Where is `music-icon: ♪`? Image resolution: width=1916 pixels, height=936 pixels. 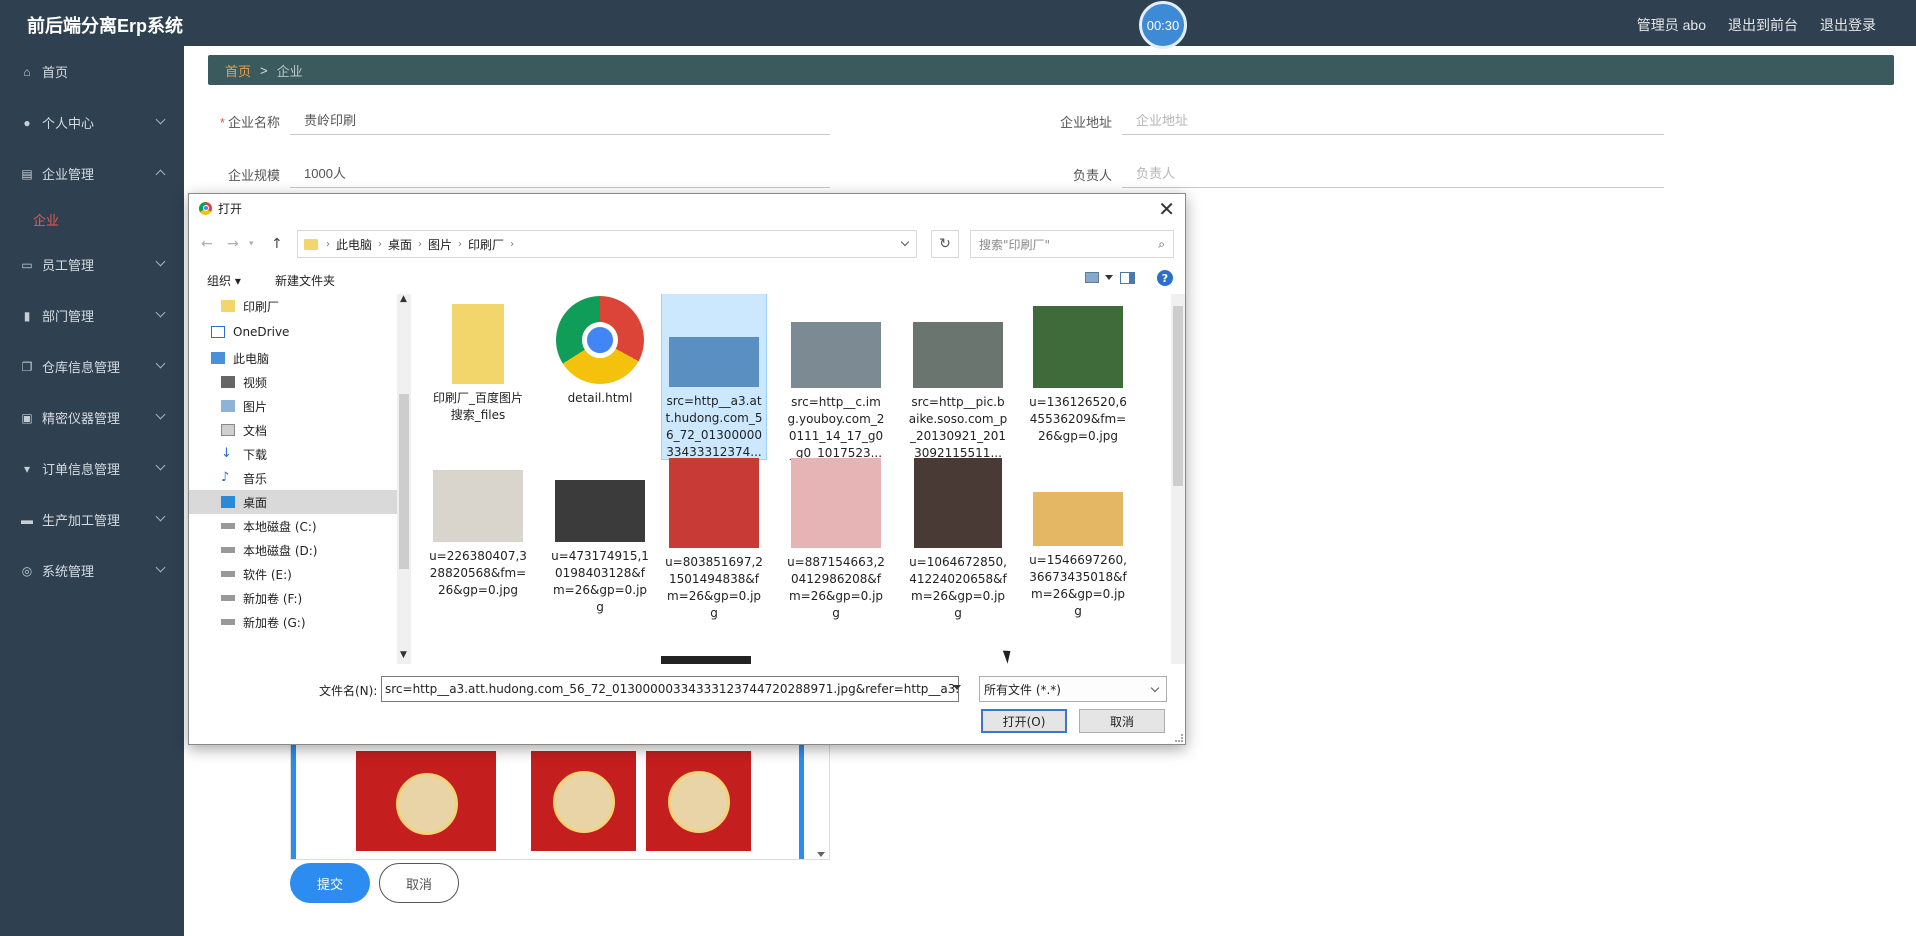 music-icon: ♪ is located at coordinates (225, 477).